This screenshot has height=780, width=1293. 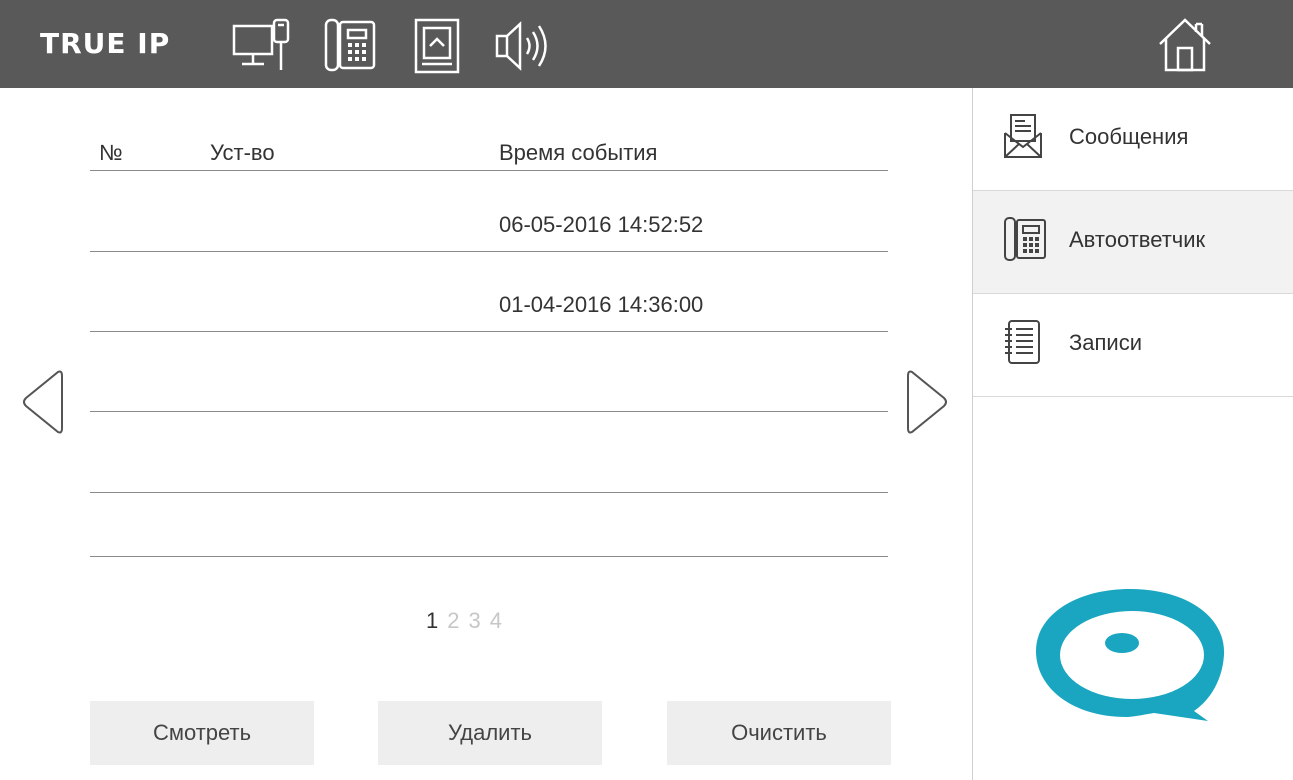 What do you see at coordinates (202, 733) in the screenshot?
I see `view-button: Смотреть` at bounding box center [202, 733].